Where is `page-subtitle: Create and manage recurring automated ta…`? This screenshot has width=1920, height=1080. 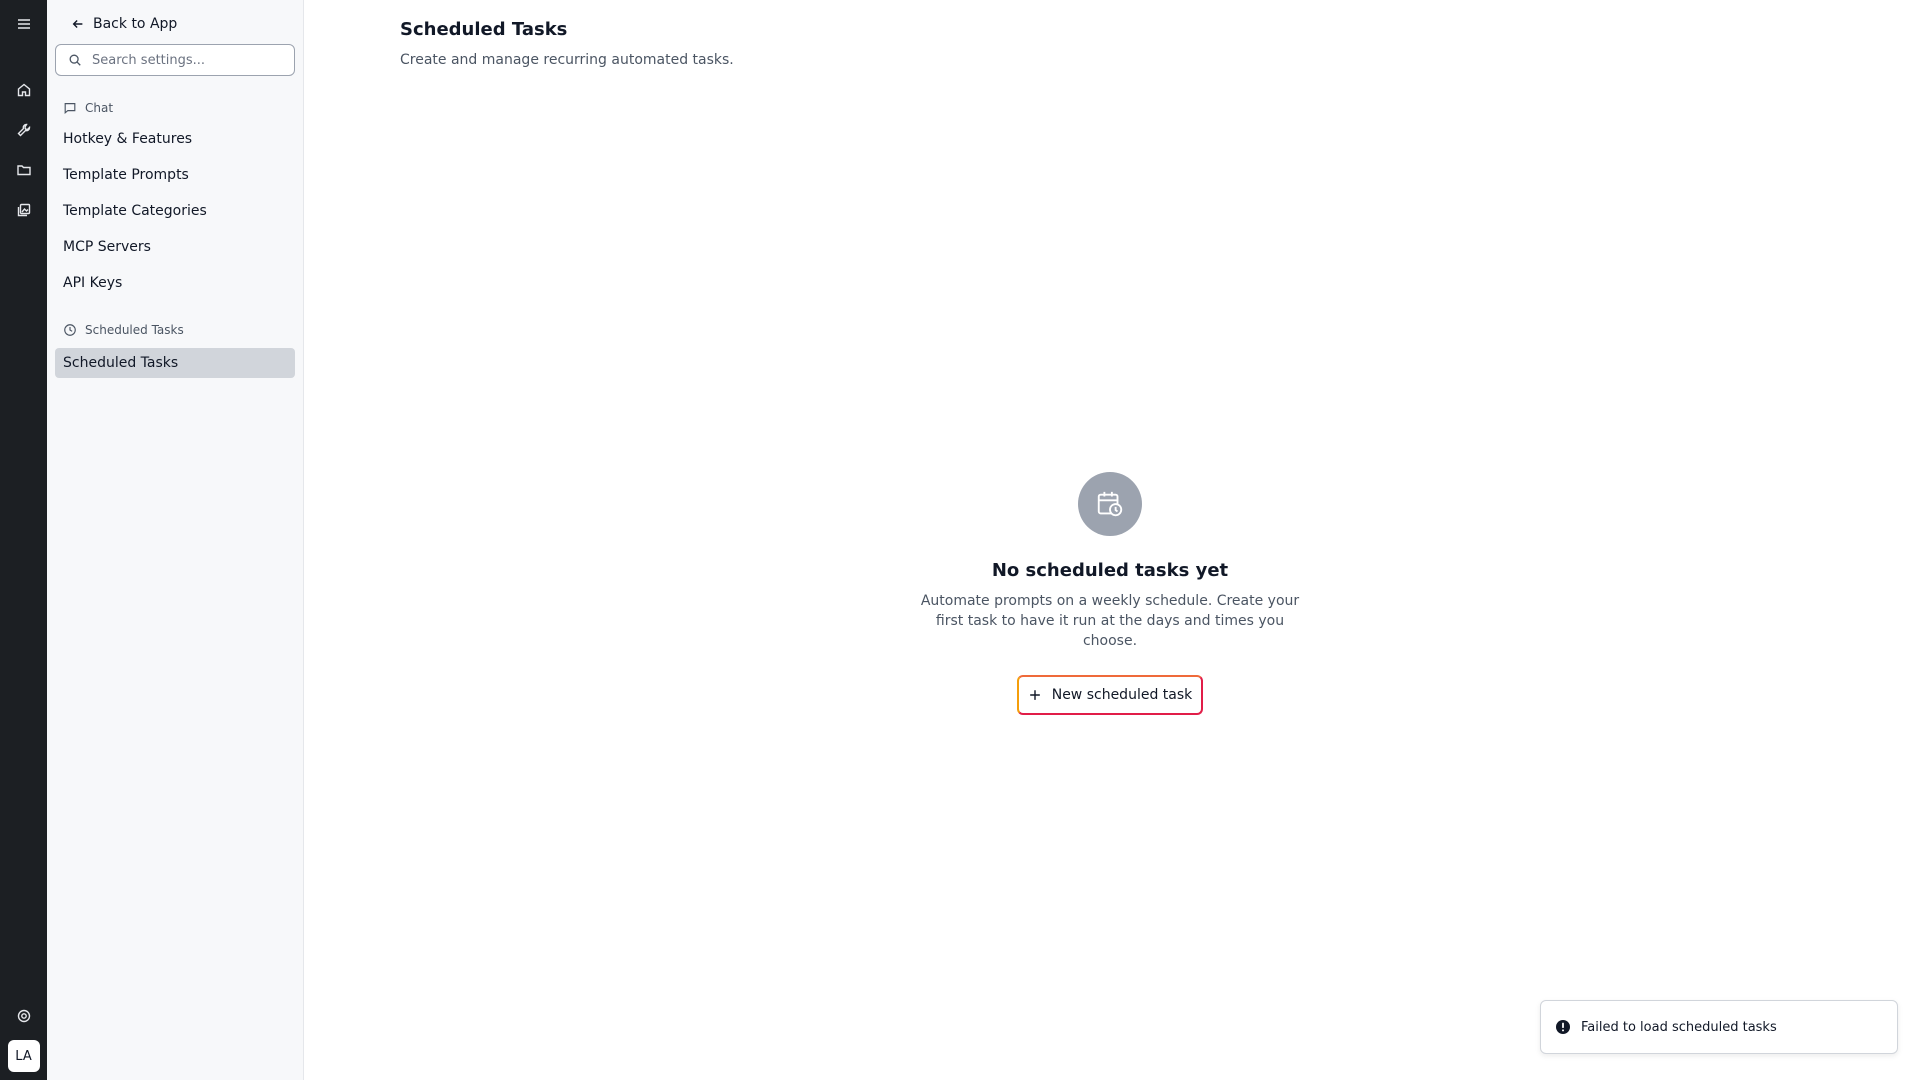 page-subtitle: Create and manage recurring automated ta… is located at coordinates (567, 60).